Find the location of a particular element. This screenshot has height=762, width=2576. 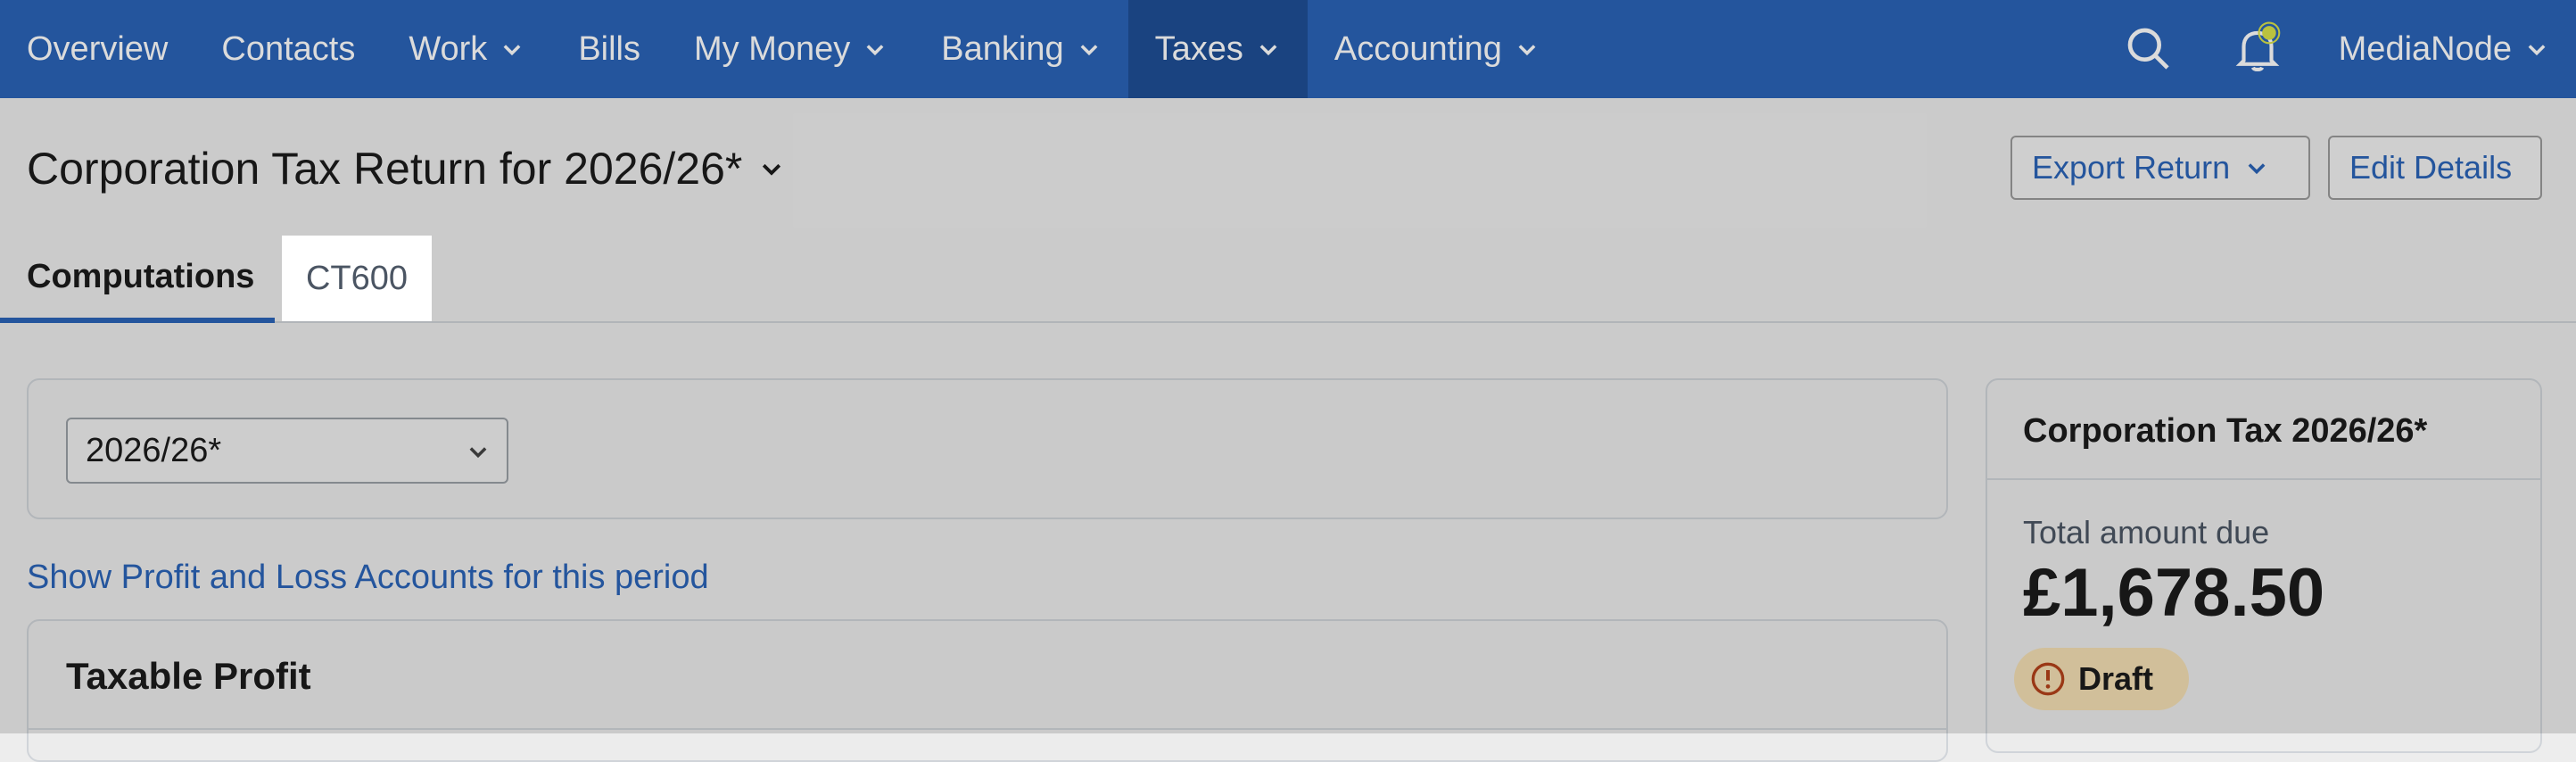

taxable-profit-heading: Taxable Profit is located at coordinates (188, 676).